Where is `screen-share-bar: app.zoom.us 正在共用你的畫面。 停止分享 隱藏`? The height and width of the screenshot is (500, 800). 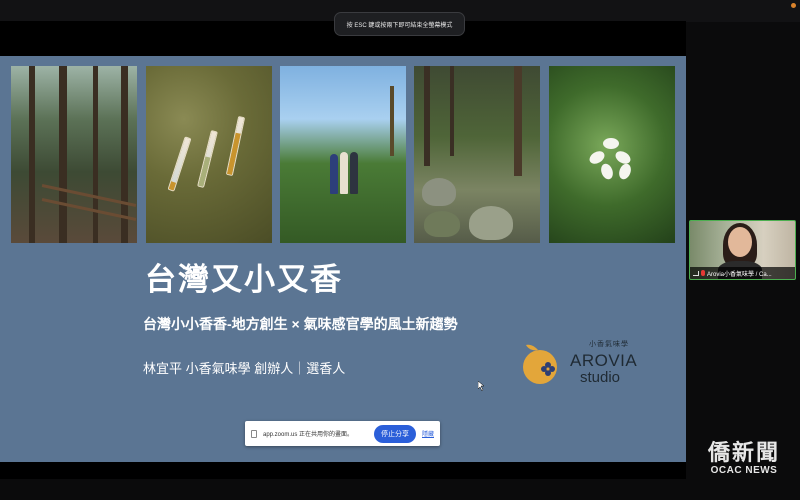 screen-share-bar: app.zoom.us 正在共用你的畫面。 停止分享 隱藏 is located at coordinates (342, 433).